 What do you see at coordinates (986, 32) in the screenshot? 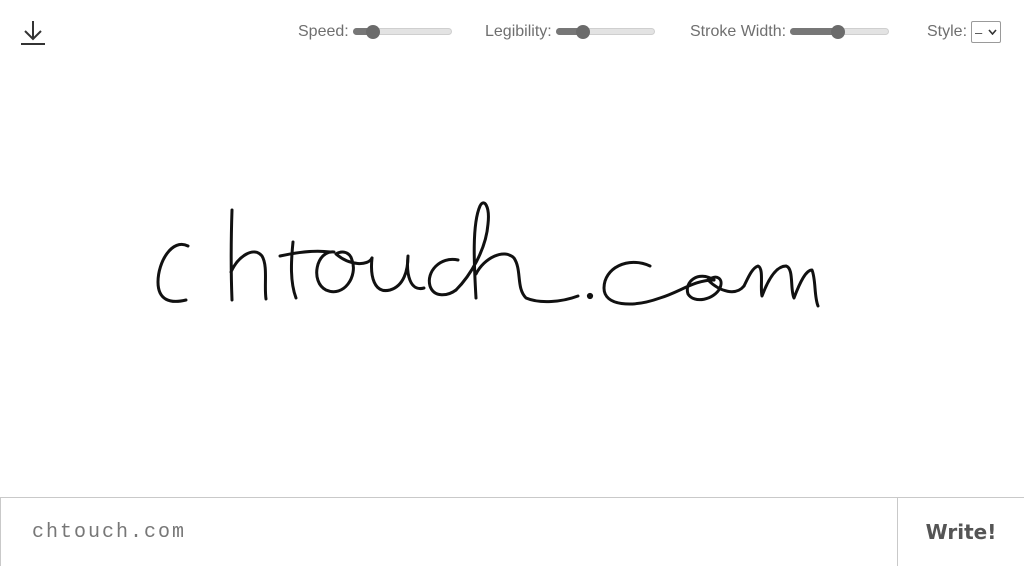
I see `style-select: –` at bounding box center [986, 32].